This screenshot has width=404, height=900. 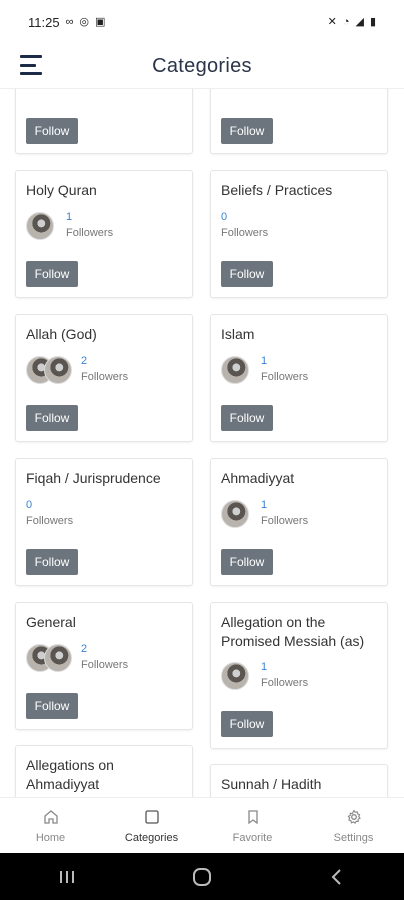 I want to click on category-title: Sunnah / Hadith, so click(x=271, y=784).